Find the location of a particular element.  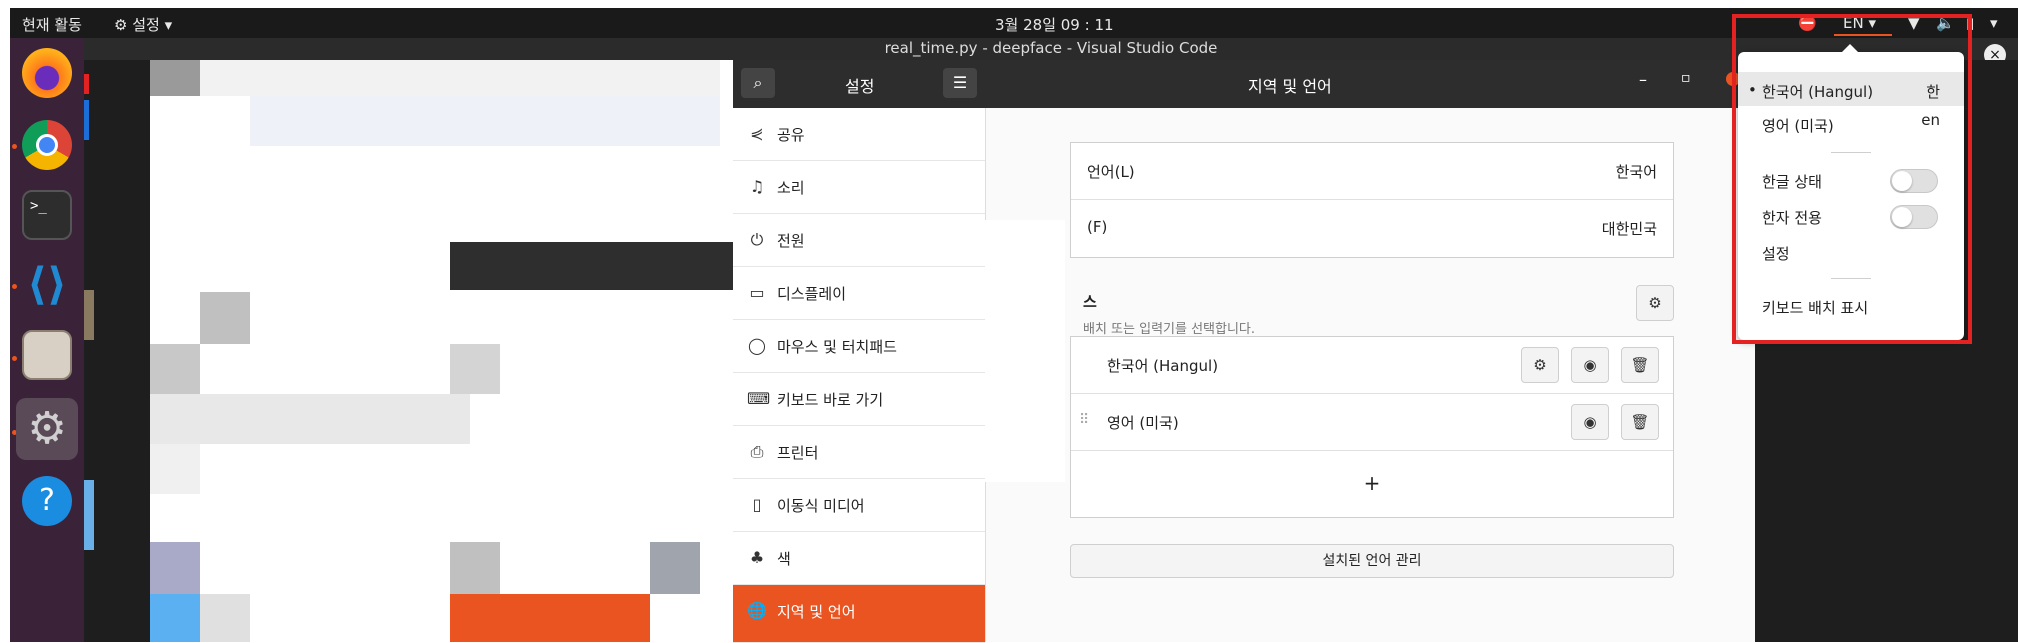

sidebar-item-label: 소리 is located at coordinates (791, 188).